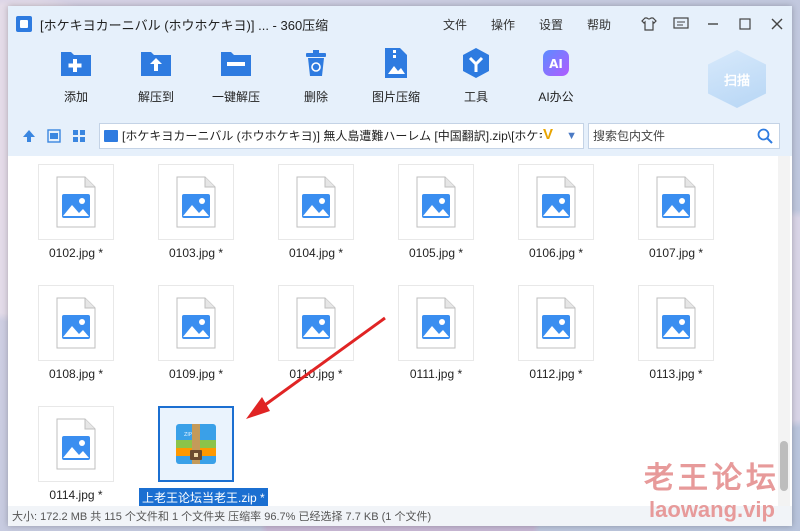 The height and width of the screenshot is (531, 800). What do you see at coordinates (236, 63) in the screenshot?
I see `one-click-extract-icon` at bounding box center [236, 63].